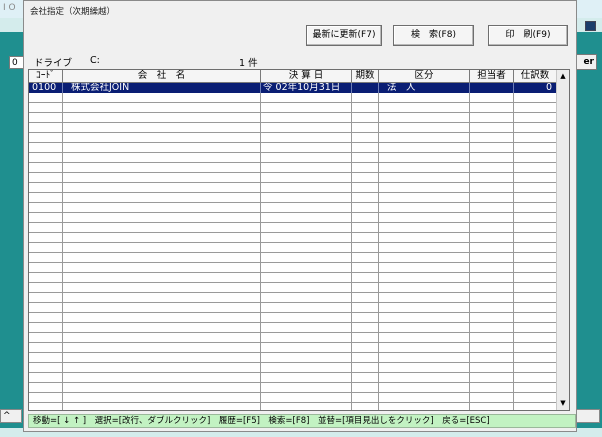  I want to click on search-button: 検 索(F8), so click(433, 35).